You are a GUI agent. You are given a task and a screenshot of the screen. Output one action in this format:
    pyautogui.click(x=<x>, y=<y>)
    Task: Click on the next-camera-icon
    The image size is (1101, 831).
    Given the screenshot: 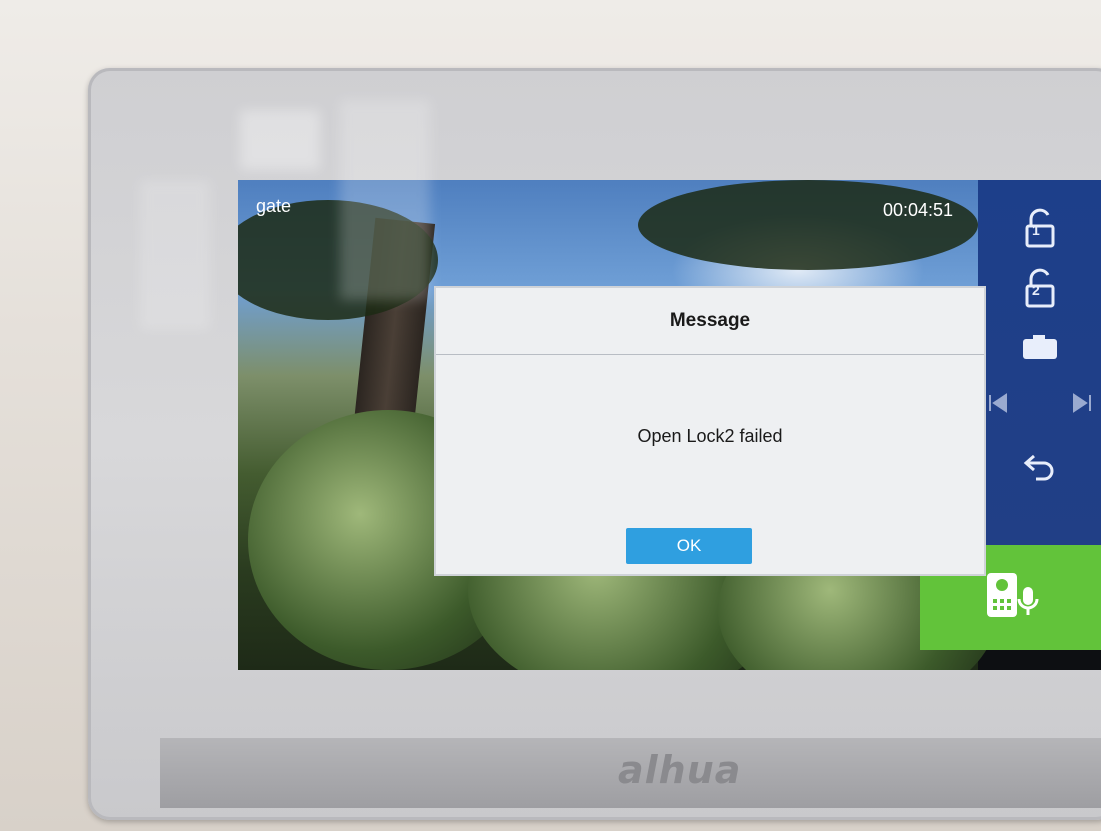 What is the action you would take?
    pyautogui.click(x=1082, y=406)
    